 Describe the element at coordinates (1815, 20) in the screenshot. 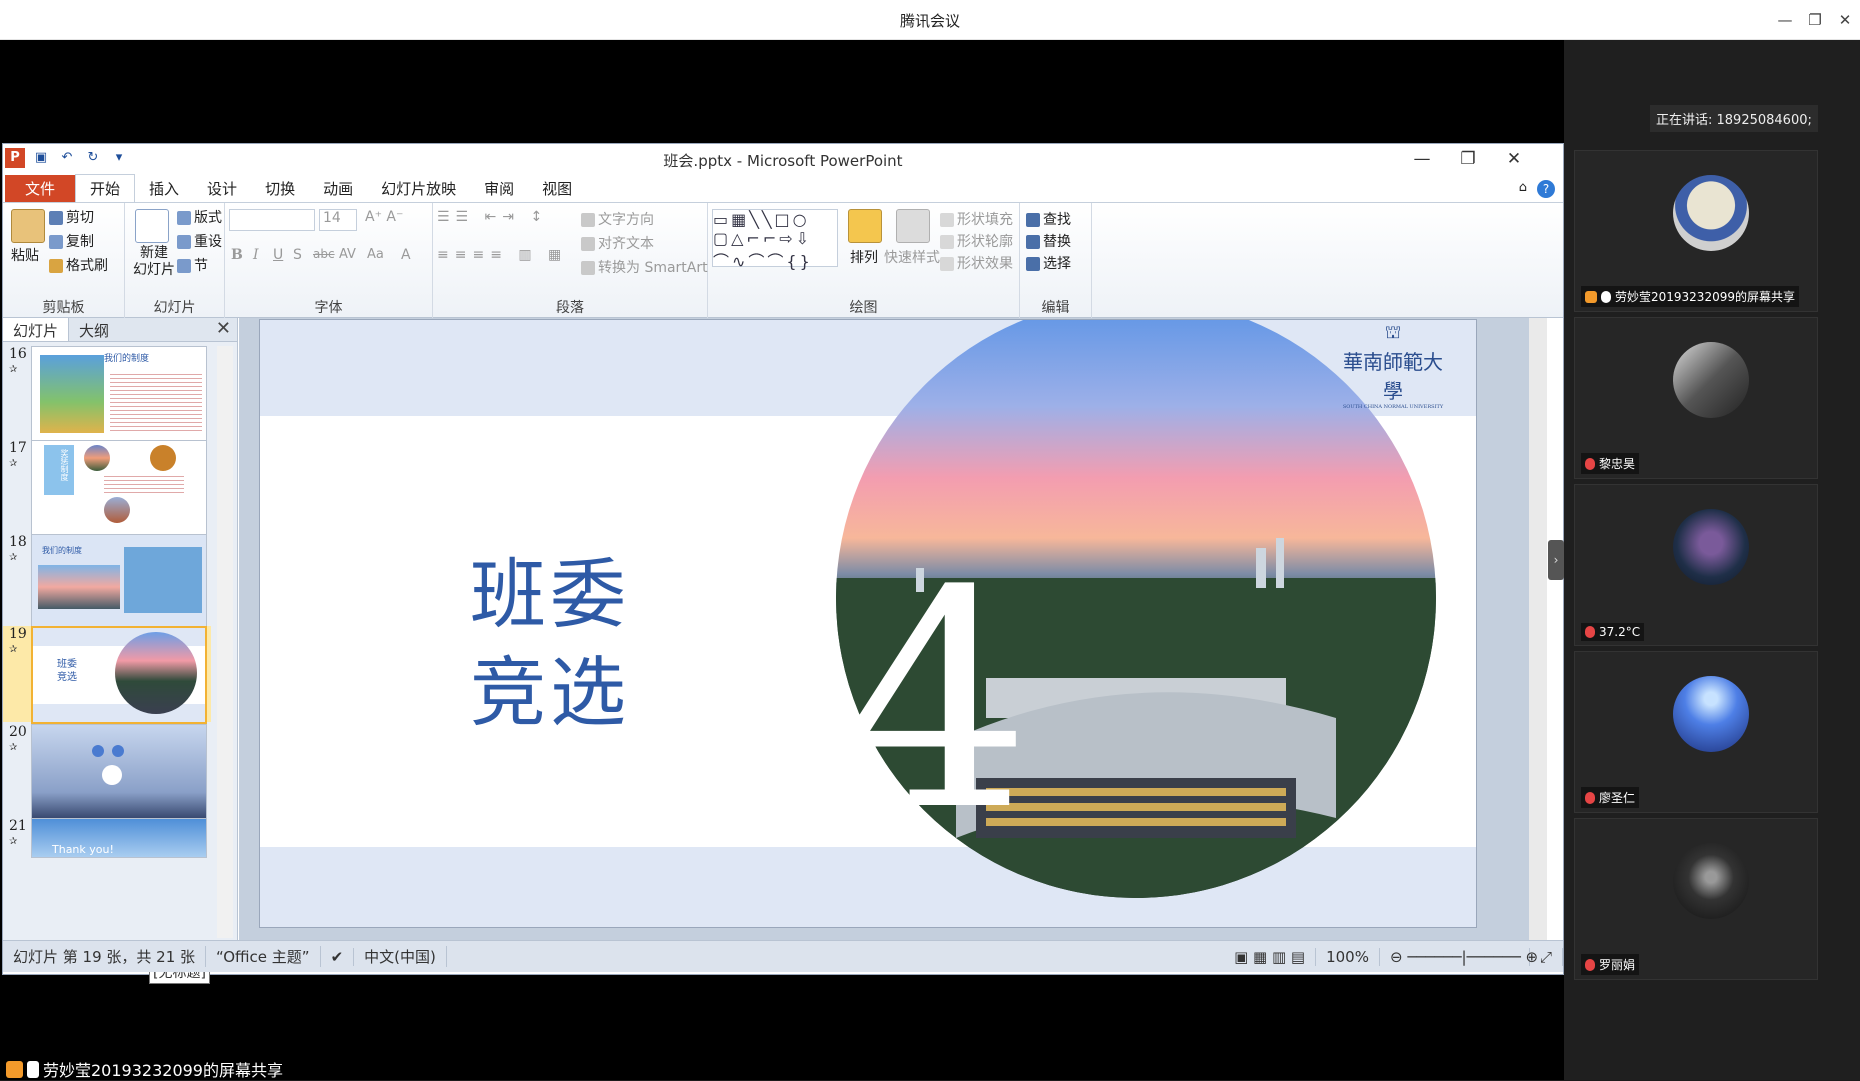

I see `restore-button: ❐` at that location.